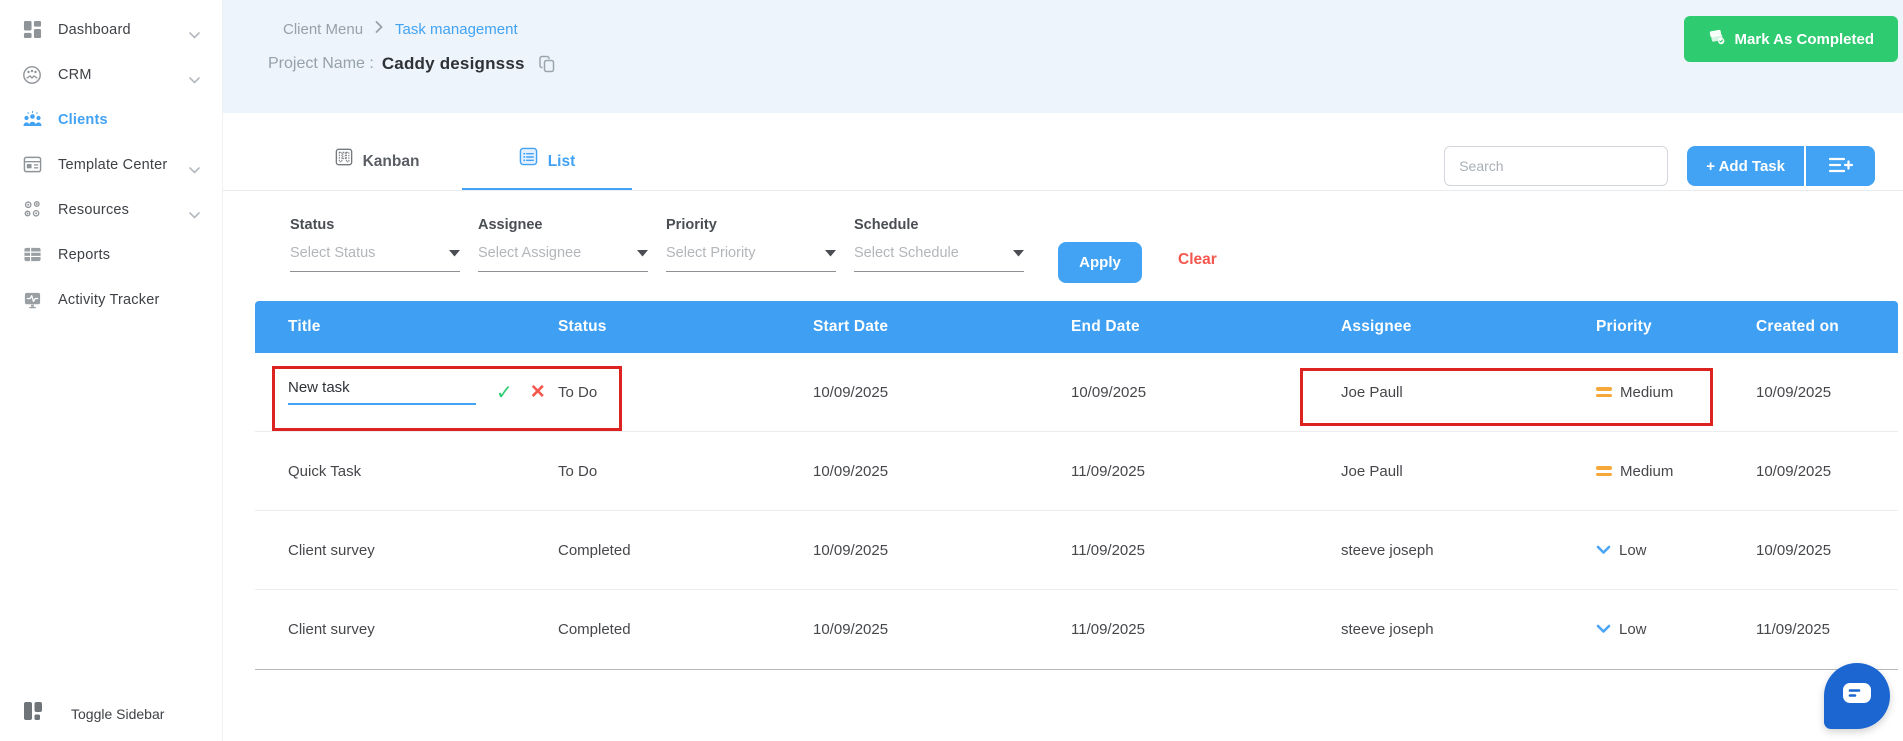  I want to click on chat-widget-button, so click(1857, 696).